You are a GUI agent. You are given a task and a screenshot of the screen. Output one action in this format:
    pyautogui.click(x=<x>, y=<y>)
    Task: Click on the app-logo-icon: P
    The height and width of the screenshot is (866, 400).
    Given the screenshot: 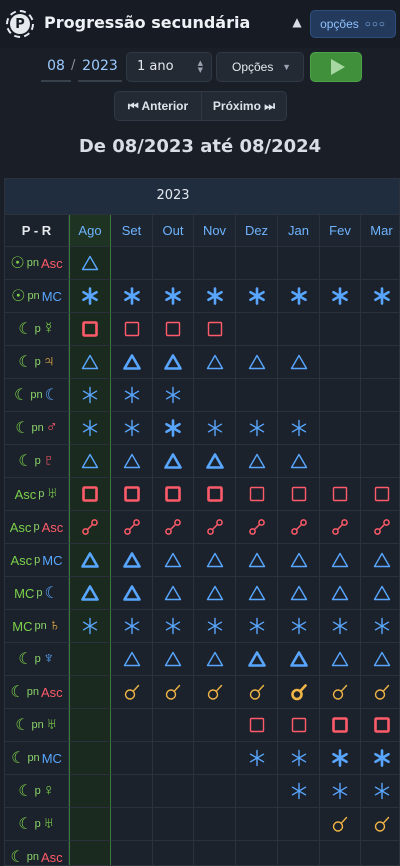 What is the action you would take?
    pyautogui.click(x=20, y=24)
    